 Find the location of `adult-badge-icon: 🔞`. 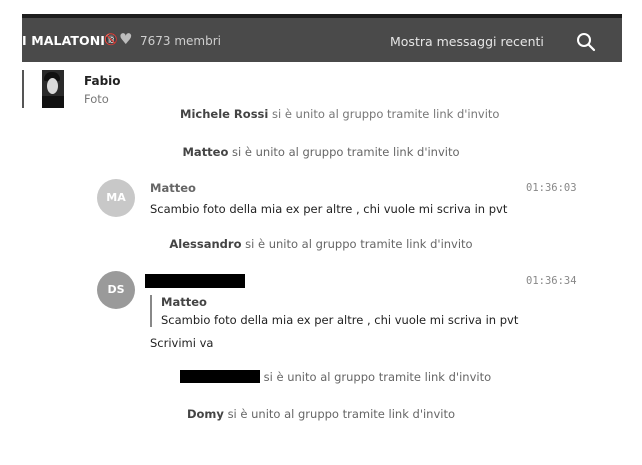

adult-badge-icon: 🔞 is located at coordinates (111, 39).